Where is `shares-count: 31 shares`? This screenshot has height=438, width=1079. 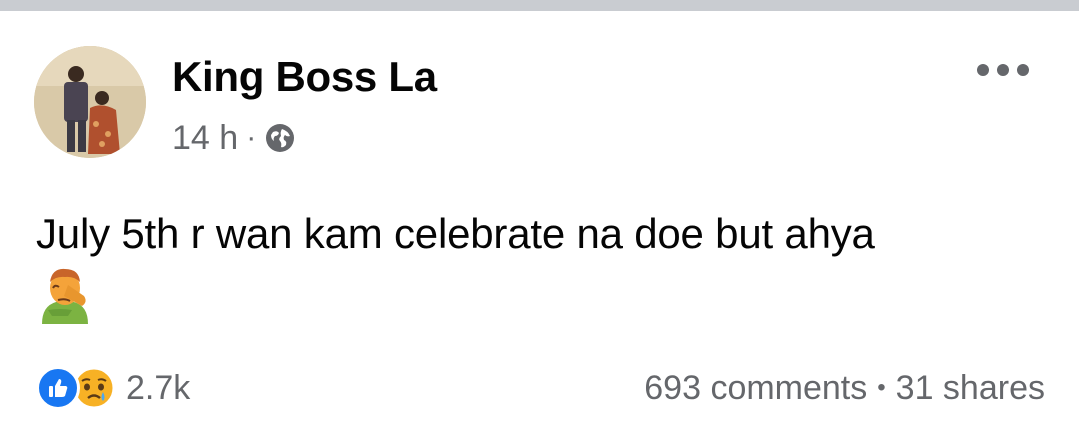 shares-count: 31 shares is located at coordinates (970, 388).